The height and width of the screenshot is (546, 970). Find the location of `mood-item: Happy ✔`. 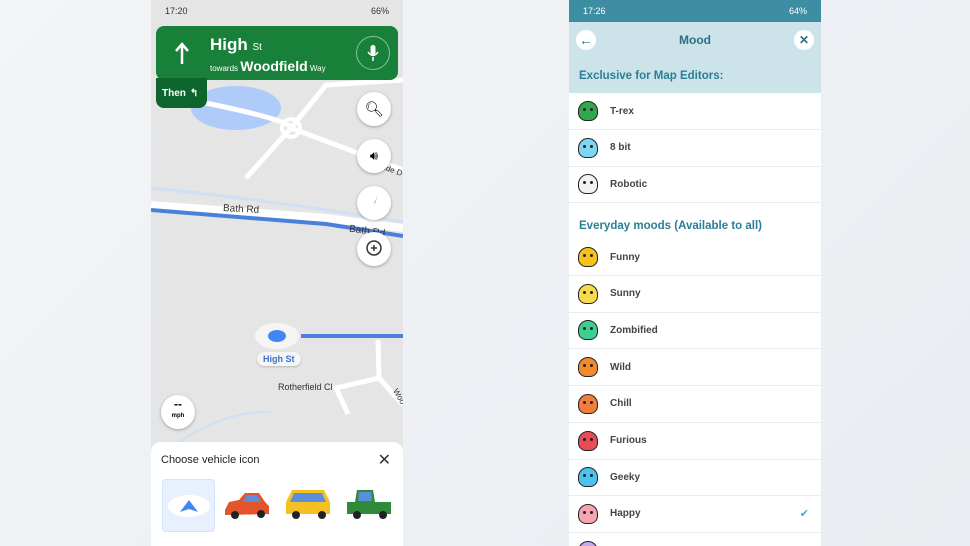

mood-item: Happy ✔ is located at coordinates (695, 514).